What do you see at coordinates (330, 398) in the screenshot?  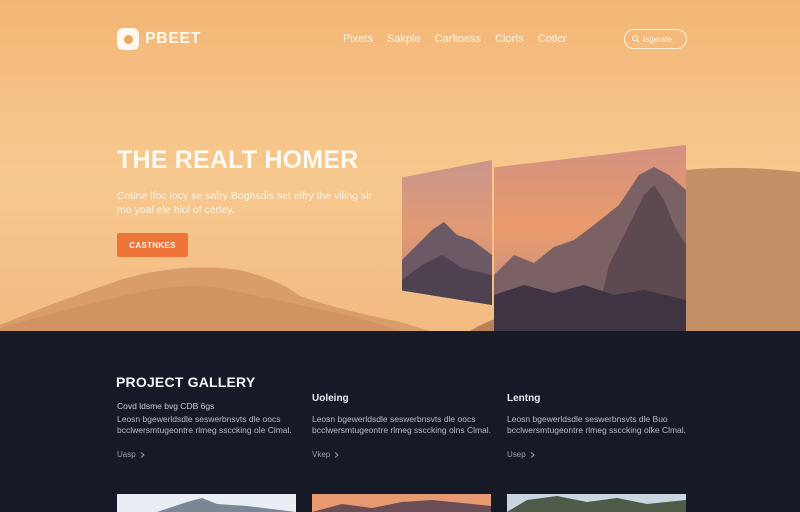 I see `column-heading: Uoleing` at bounding box center [330, 398].